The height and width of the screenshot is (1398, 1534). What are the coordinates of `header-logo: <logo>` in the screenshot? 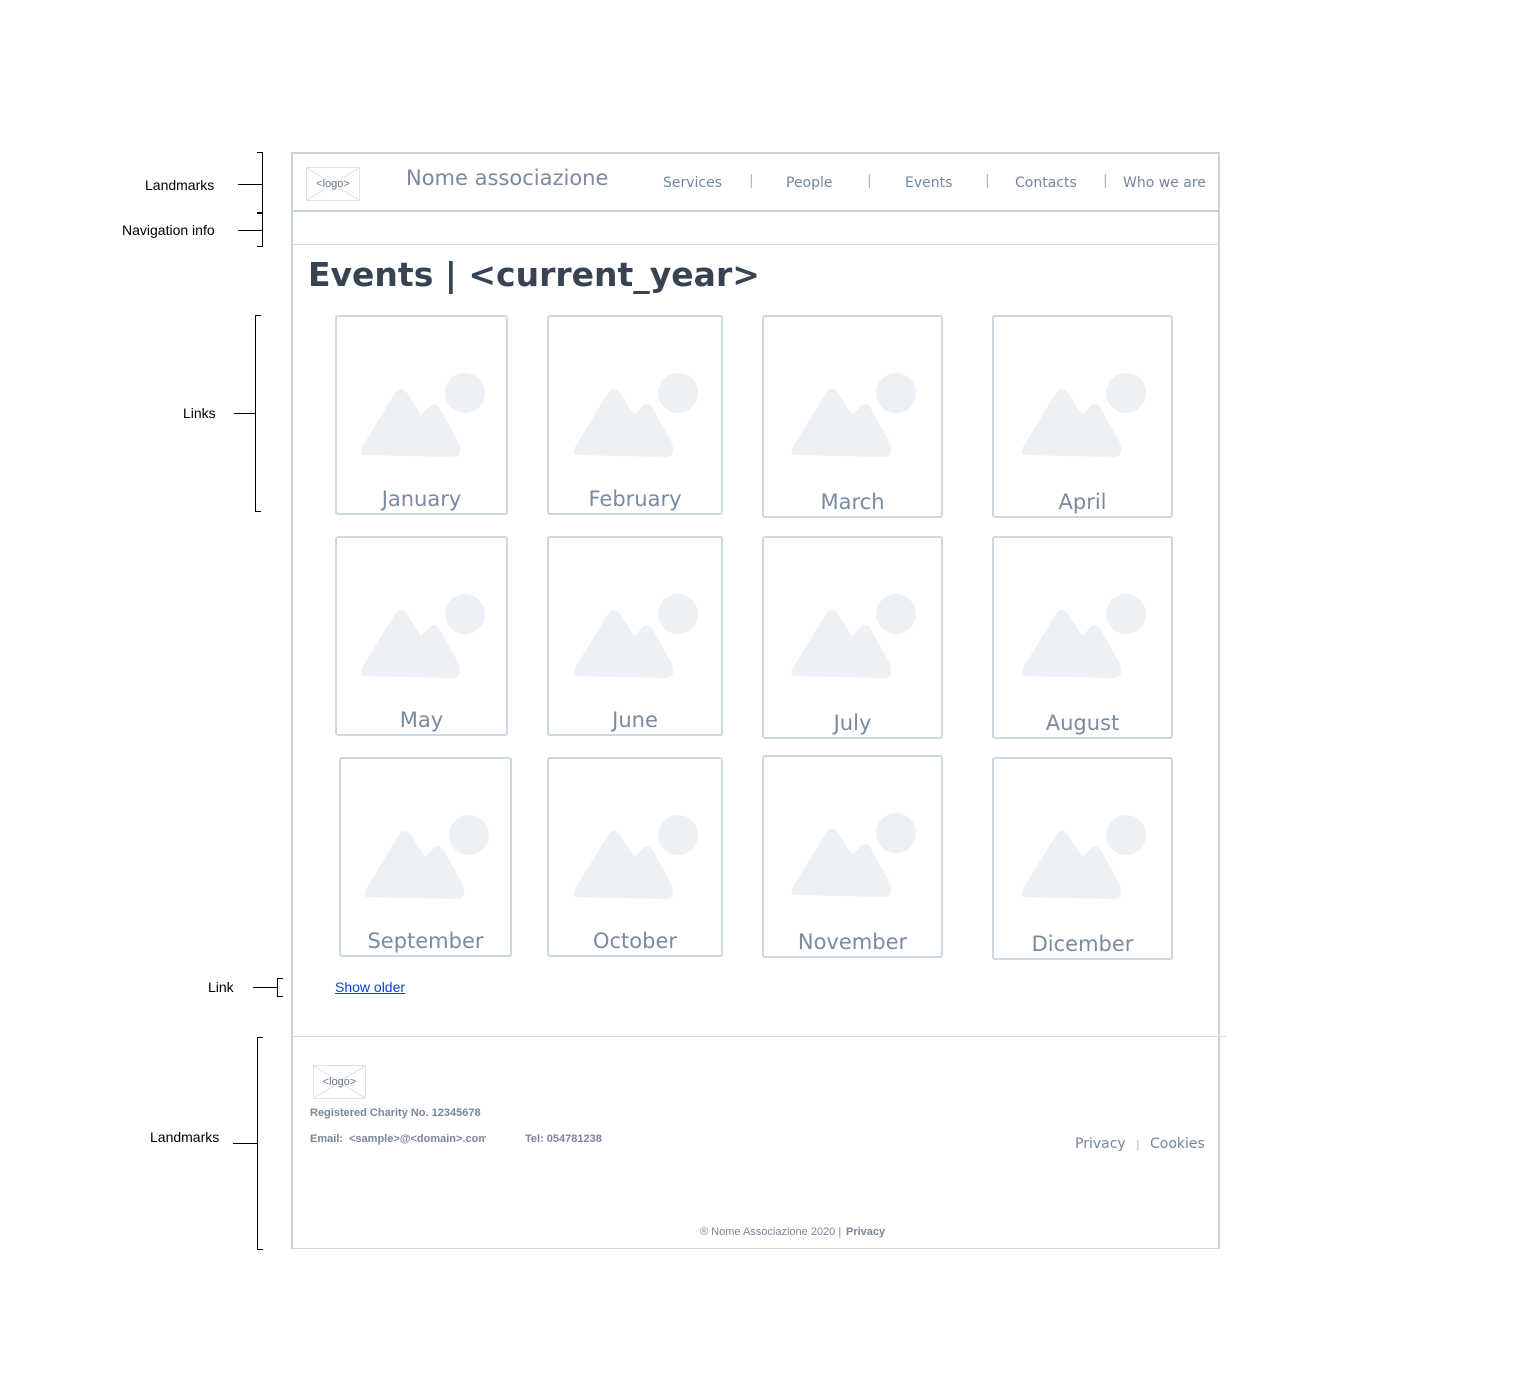 It's located at (333, 184).